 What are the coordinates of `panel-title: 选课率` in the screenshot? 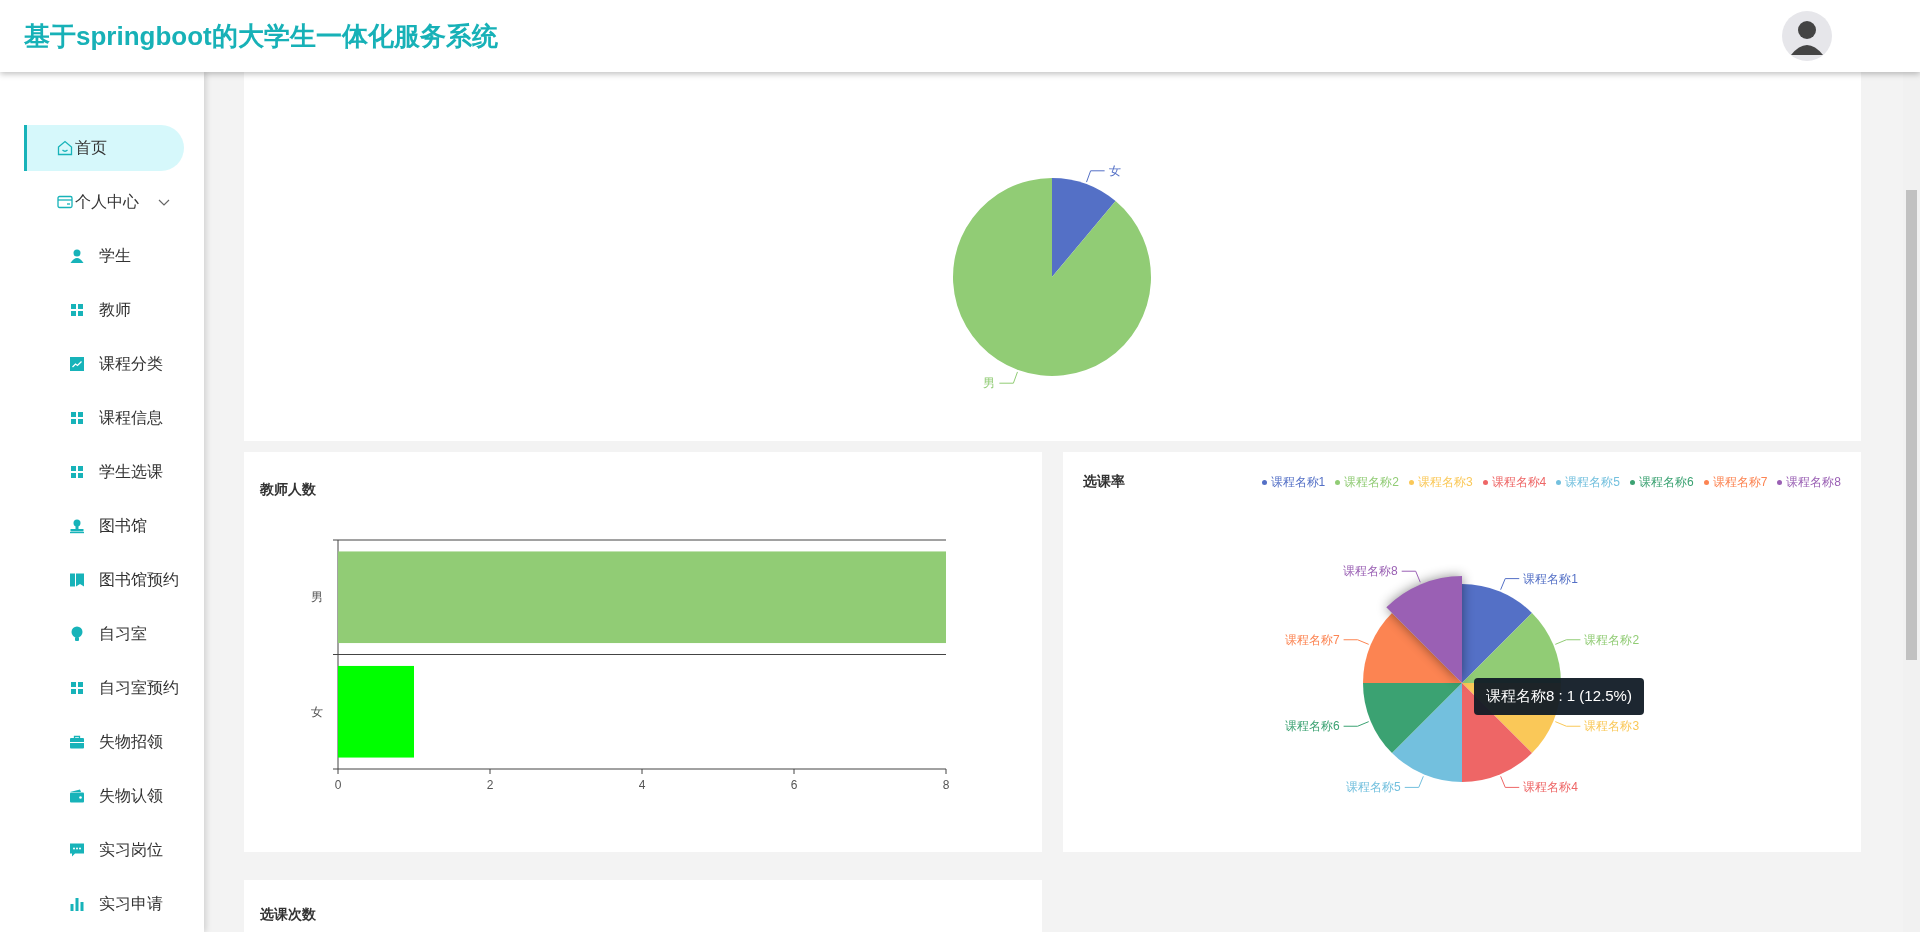 It's located at (1104, 482).